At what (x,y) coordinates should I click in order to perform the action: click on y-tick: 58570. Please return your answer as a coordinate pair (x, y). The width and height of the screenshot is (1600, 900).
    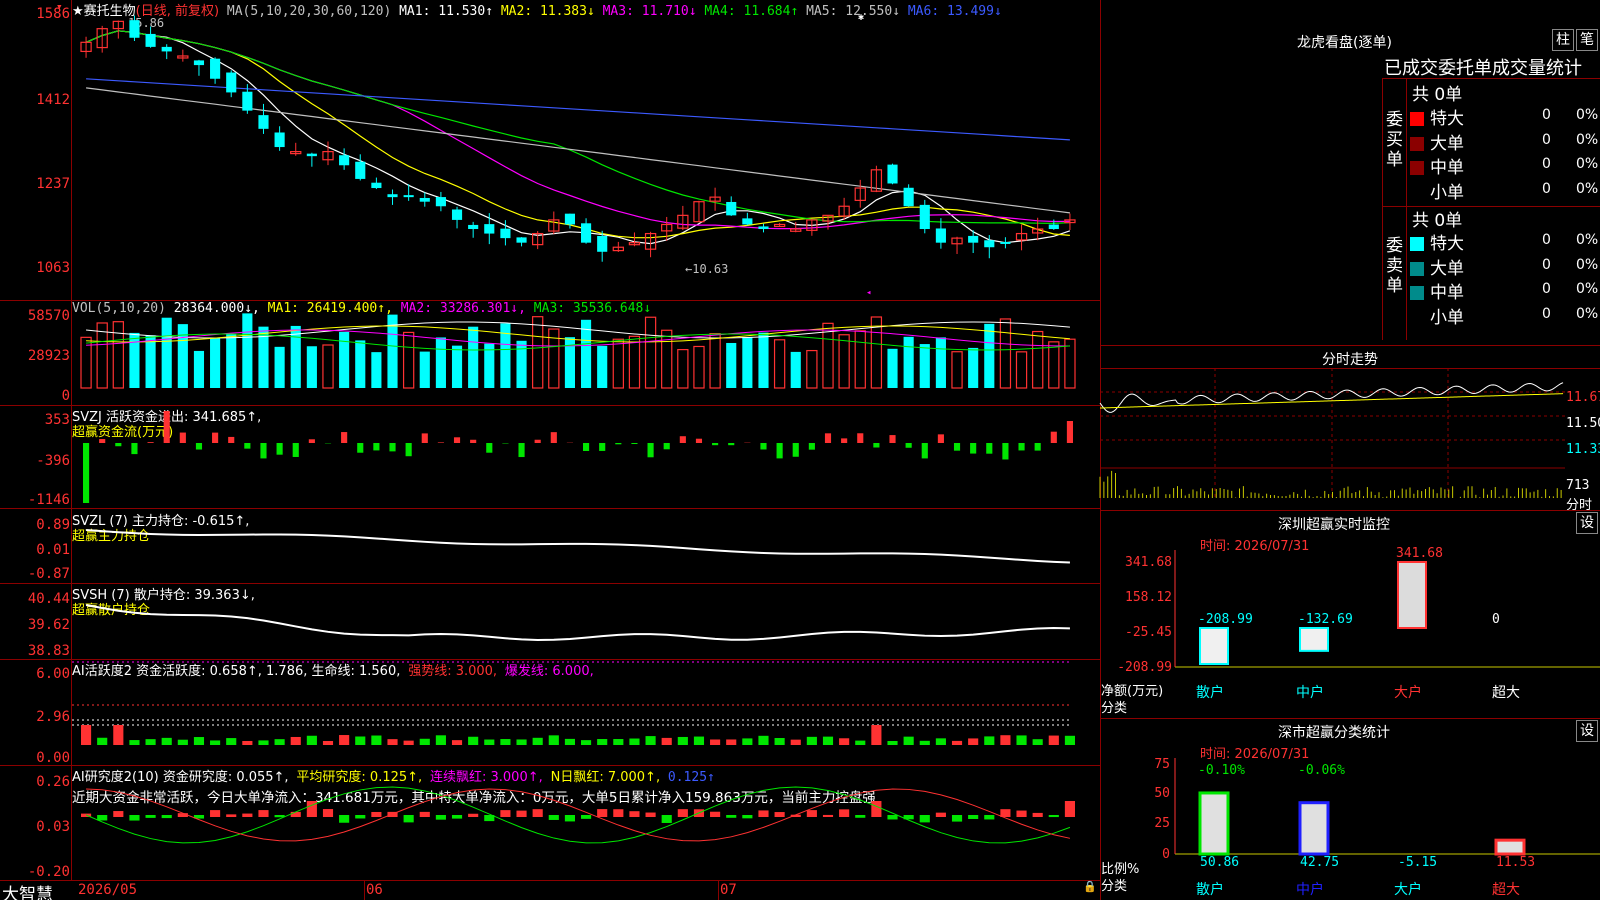
    Looking at the image, I should click on (48, 316).